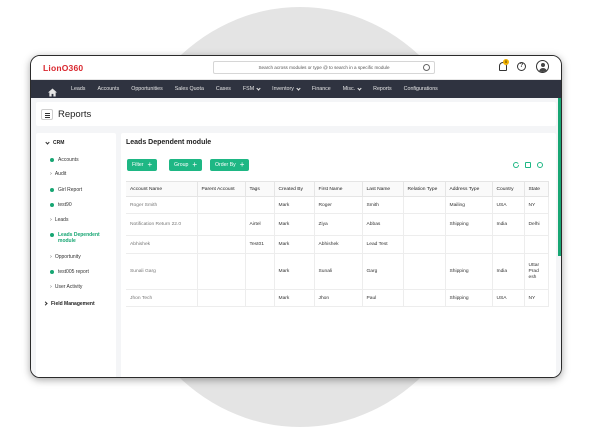 This screenshot has height=434, width=592. Describe the element at coordinates (75, 114) in the screenshot. I see `page-title: Reports` at that location.